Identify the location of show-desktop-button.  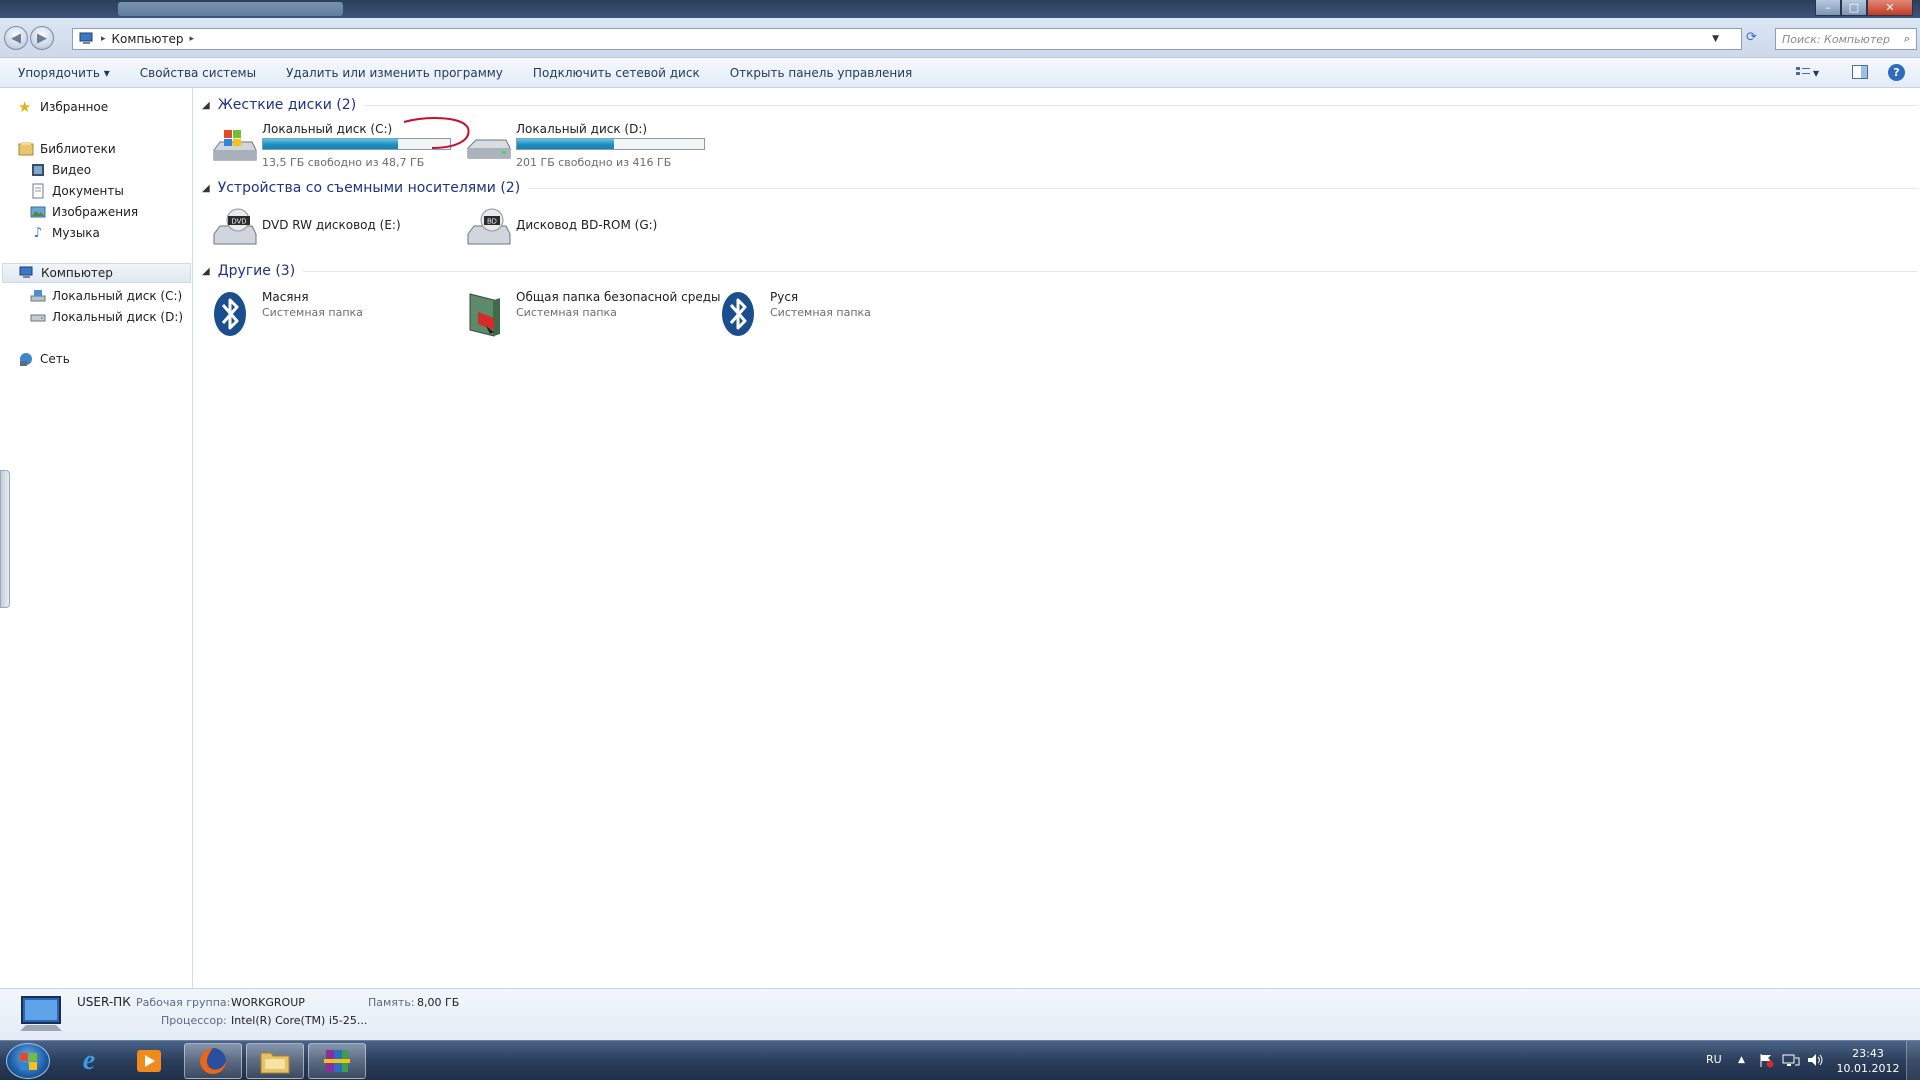
(1913, 1061).